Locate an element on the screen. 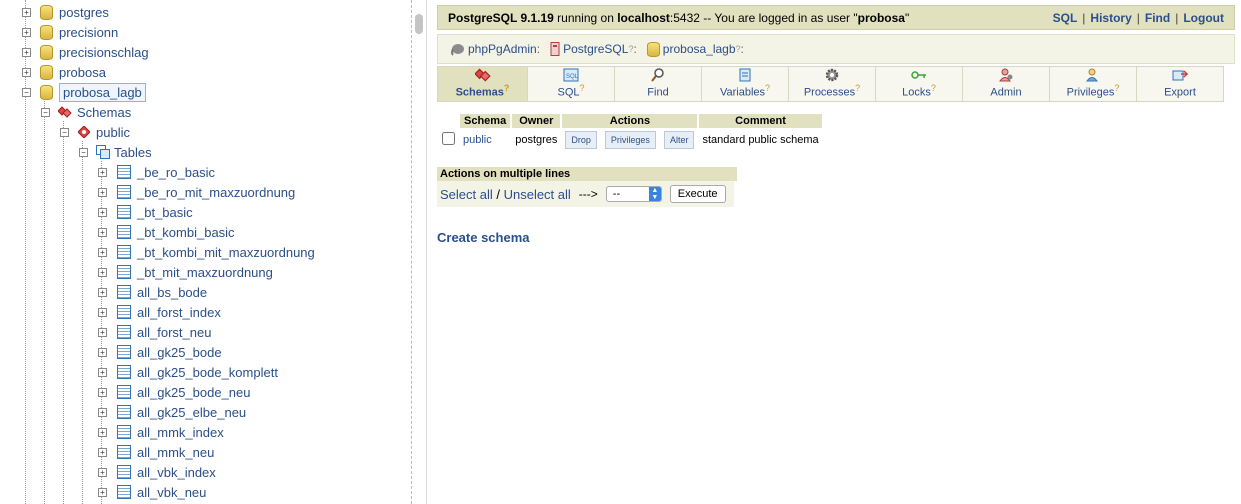  breadcrumb-label: probosa_lagb is located at coordinates (699, 49).